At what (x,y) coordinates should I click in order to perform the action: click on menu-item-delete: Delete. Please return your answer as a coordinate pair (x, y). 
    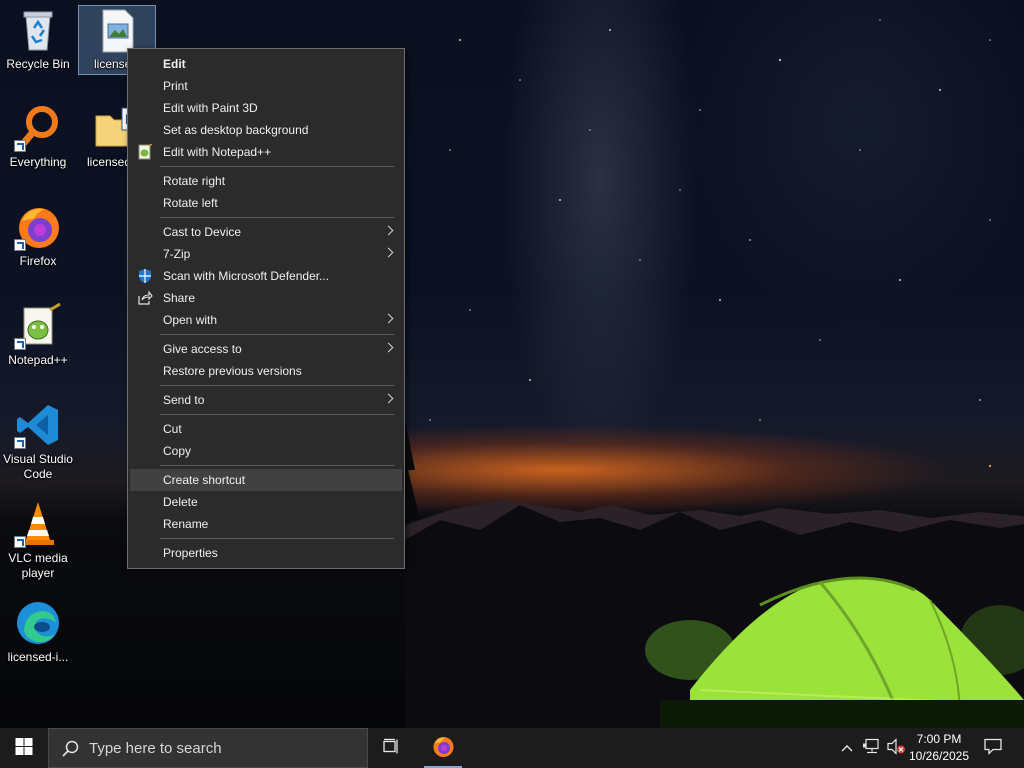
    Looking at the image, I should click on (266, 502).